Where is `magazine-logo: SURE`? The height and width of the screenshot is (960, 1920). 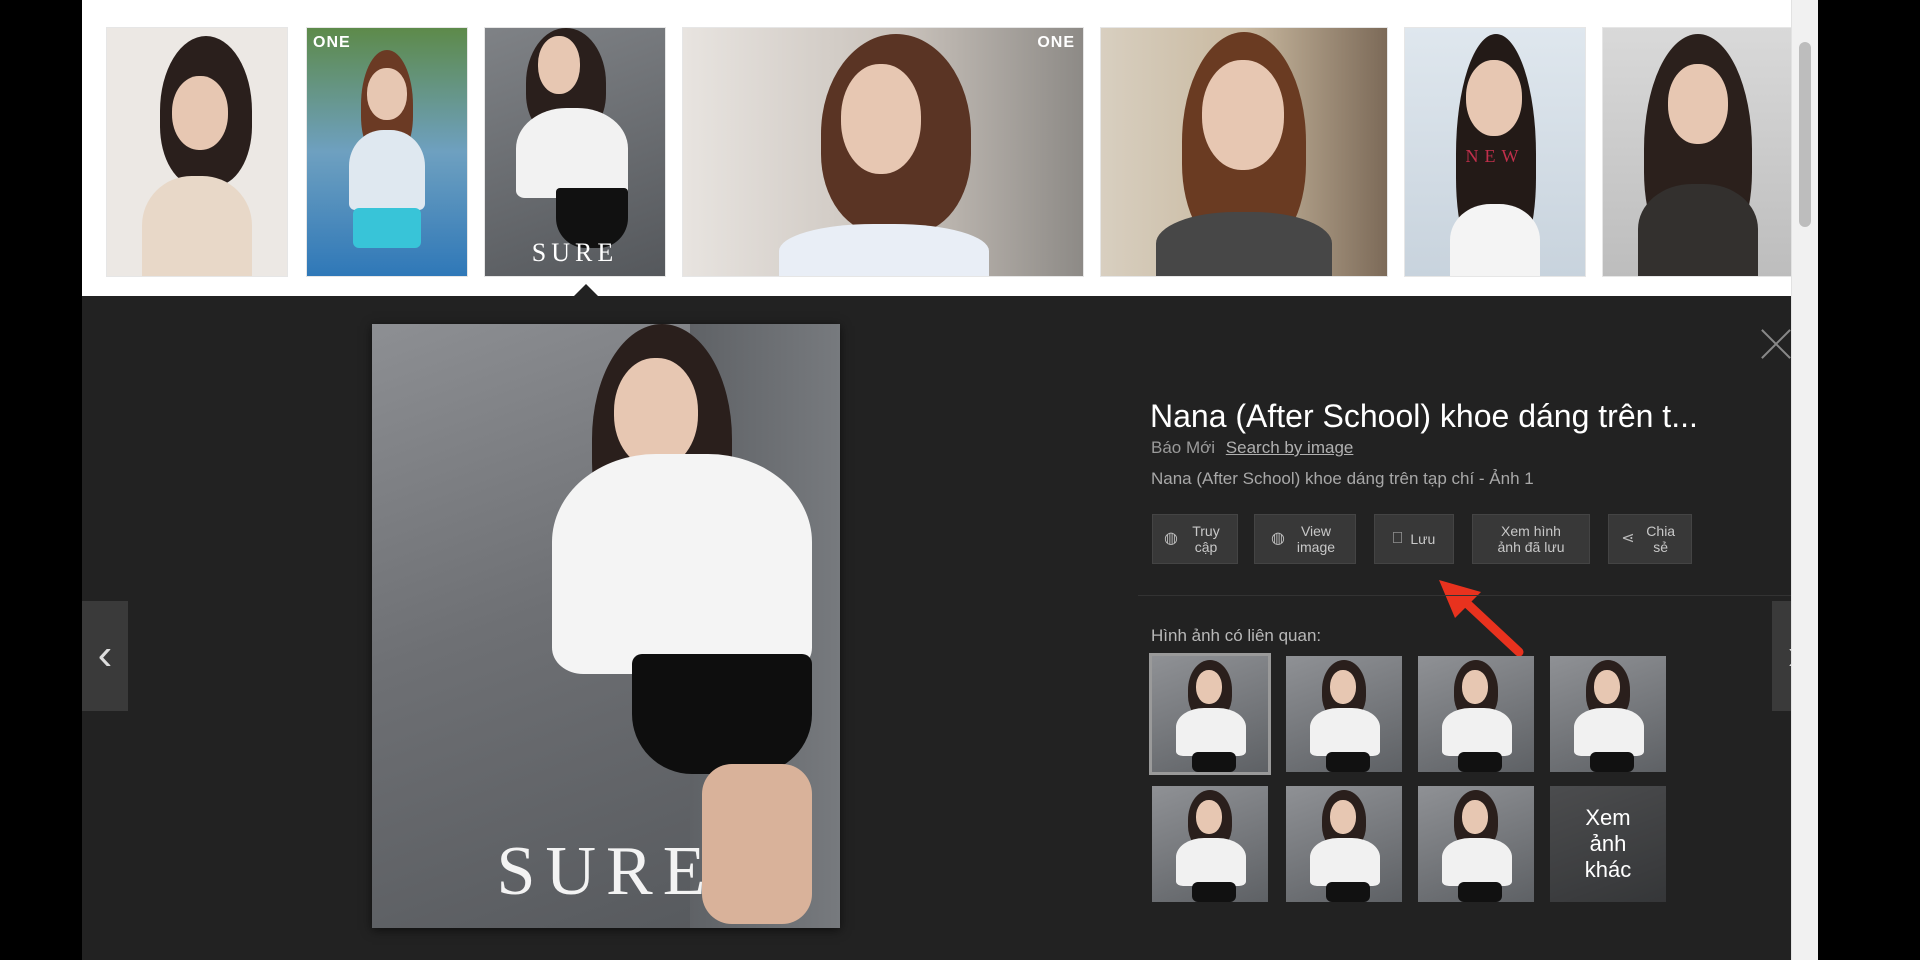
magazine-logo: SURE is located at coordinates (606, 871).